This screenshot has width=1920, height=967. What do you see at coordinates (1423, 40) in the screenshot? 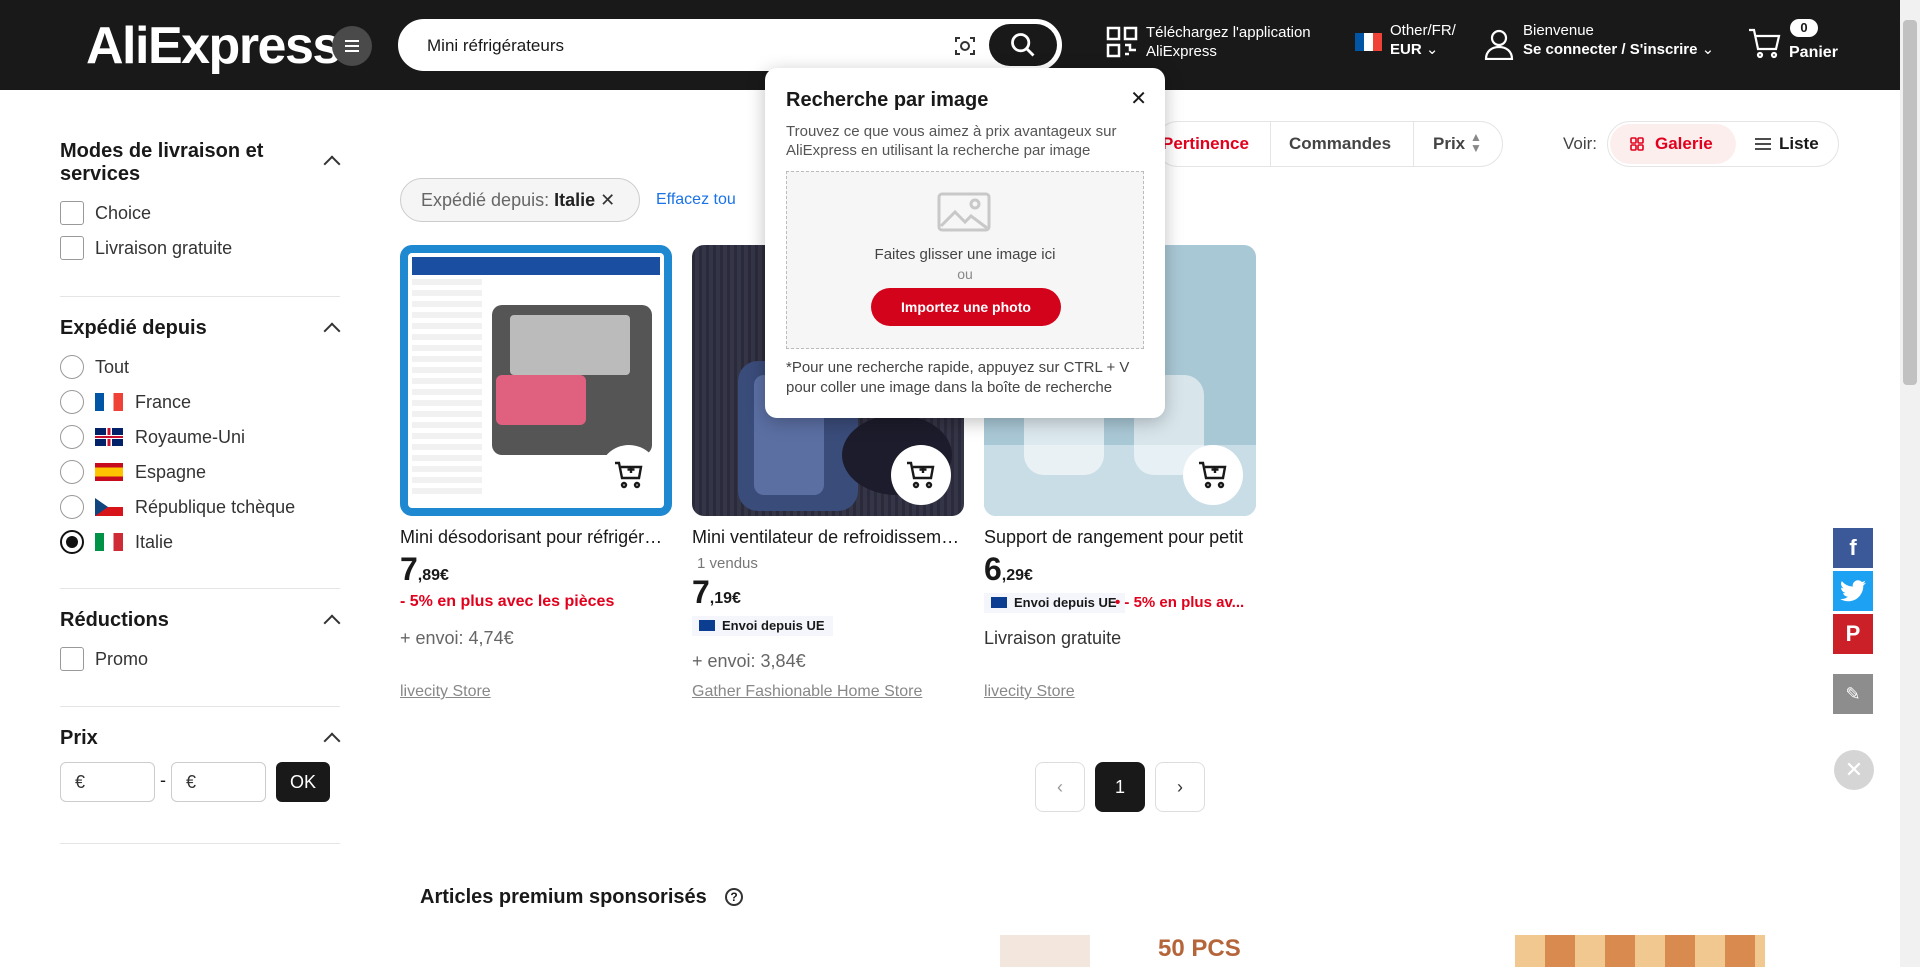
I see `locale-selector: Other/FR/ EUR ⌄` at bounding box center [1423, 40].